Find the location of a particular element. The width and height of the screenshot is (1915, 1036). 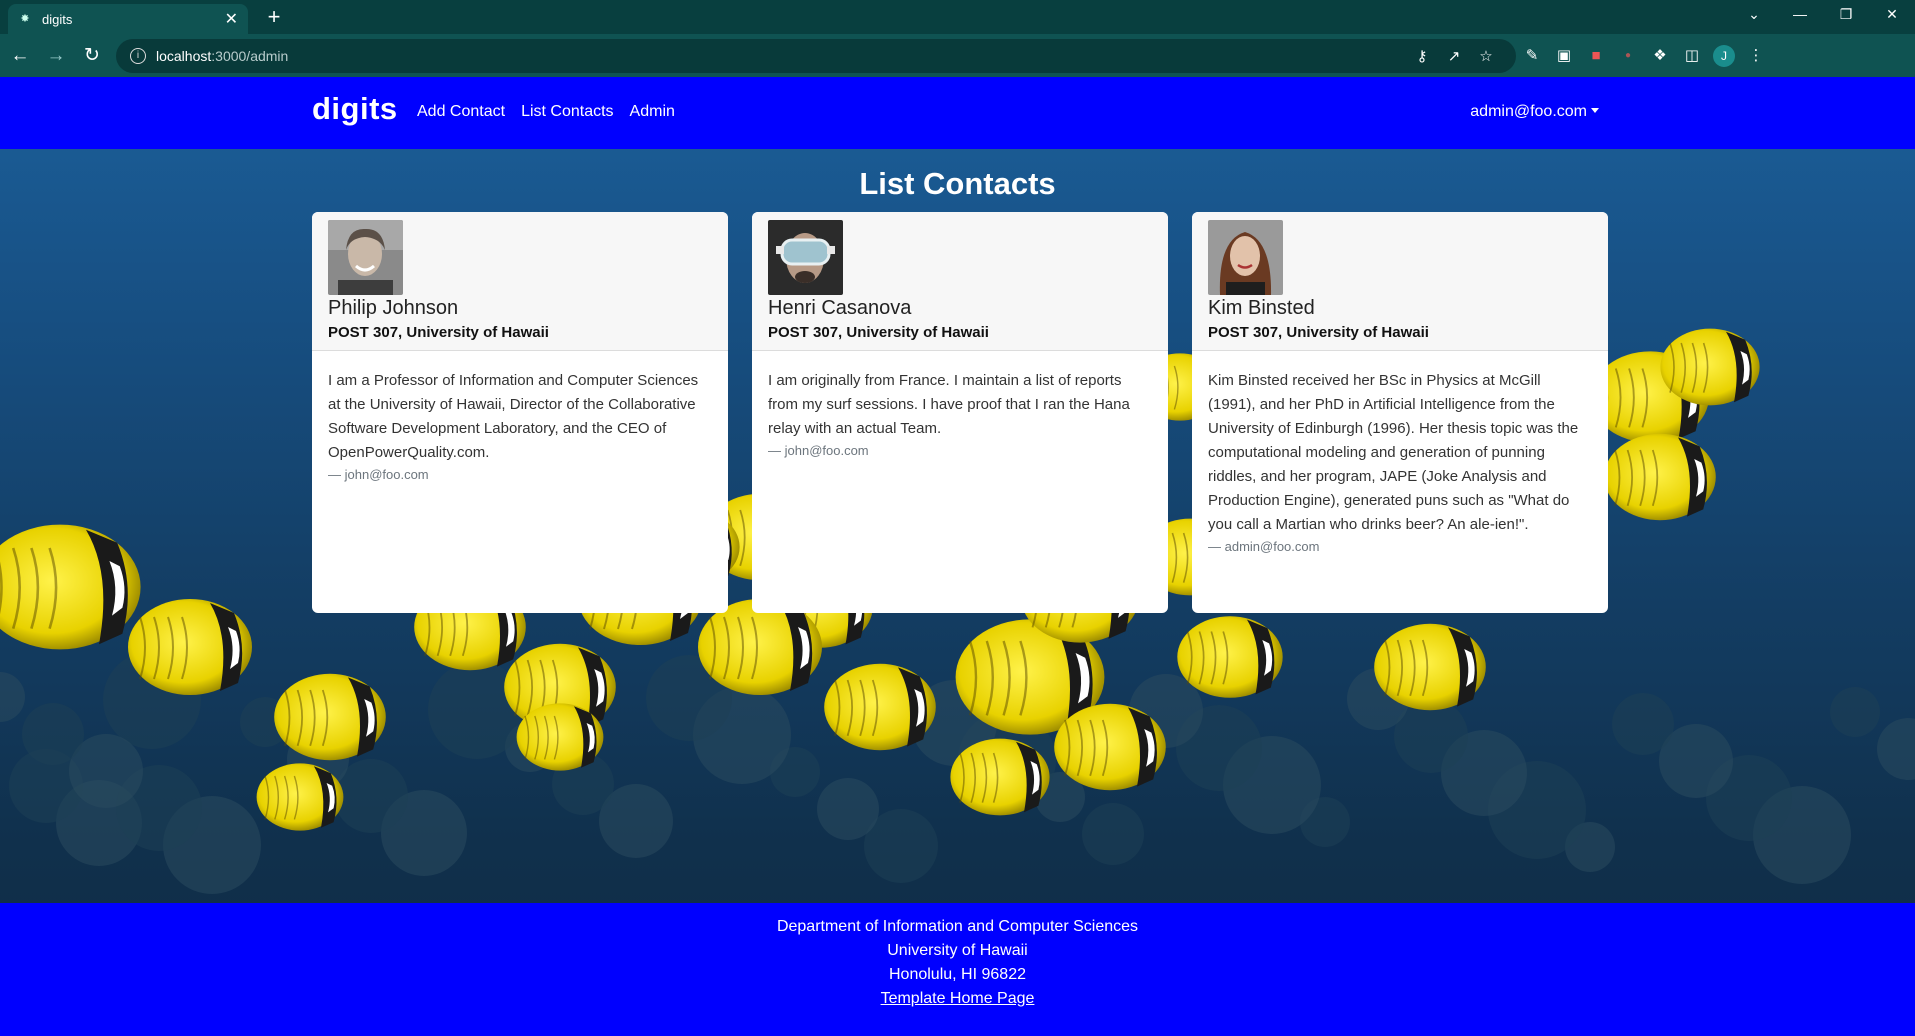

url-path: :3000/admin is located at coordinates (250, 55).